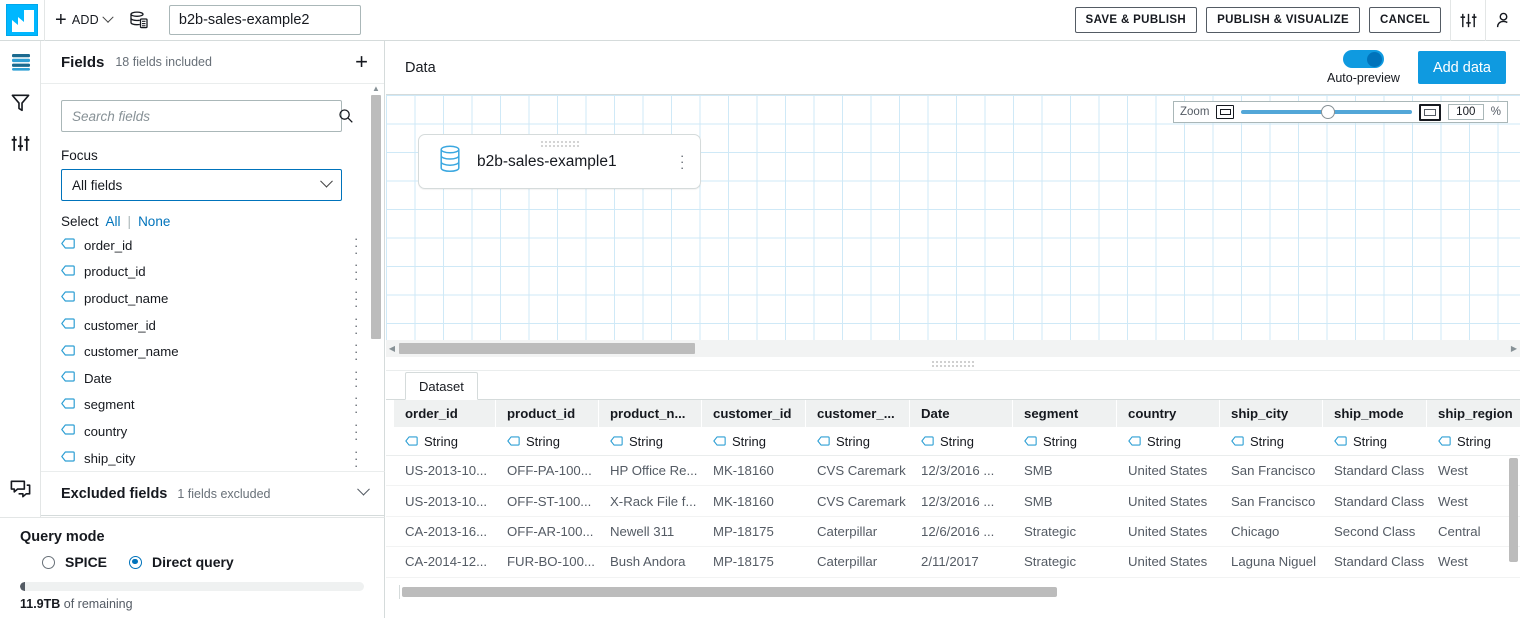  What do you see at coordinates (1473, 413) in the screenshot?
I see `column-header: ship_region` at bounding box center [1473, 413].